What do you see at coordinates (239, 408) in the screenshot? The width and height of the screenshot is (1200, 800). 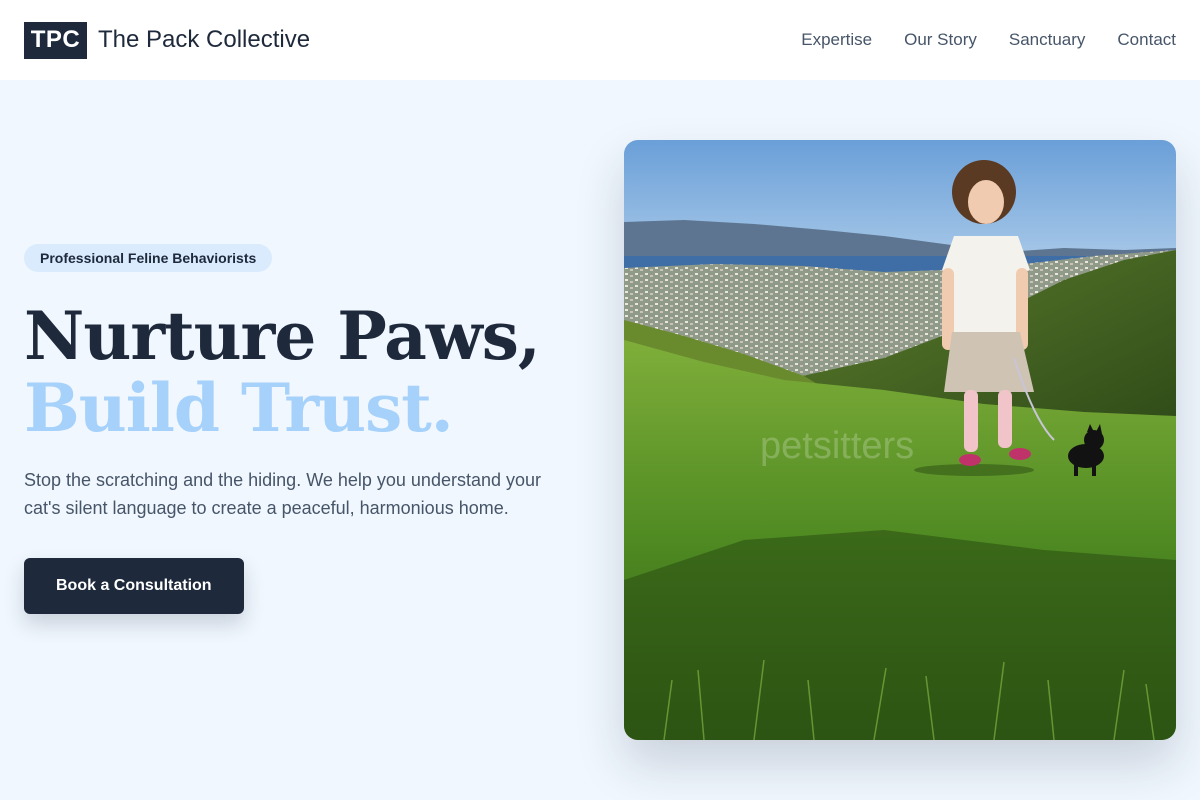 I see `headline-line-2: Build Trust.` at bounding box center [239, 408].